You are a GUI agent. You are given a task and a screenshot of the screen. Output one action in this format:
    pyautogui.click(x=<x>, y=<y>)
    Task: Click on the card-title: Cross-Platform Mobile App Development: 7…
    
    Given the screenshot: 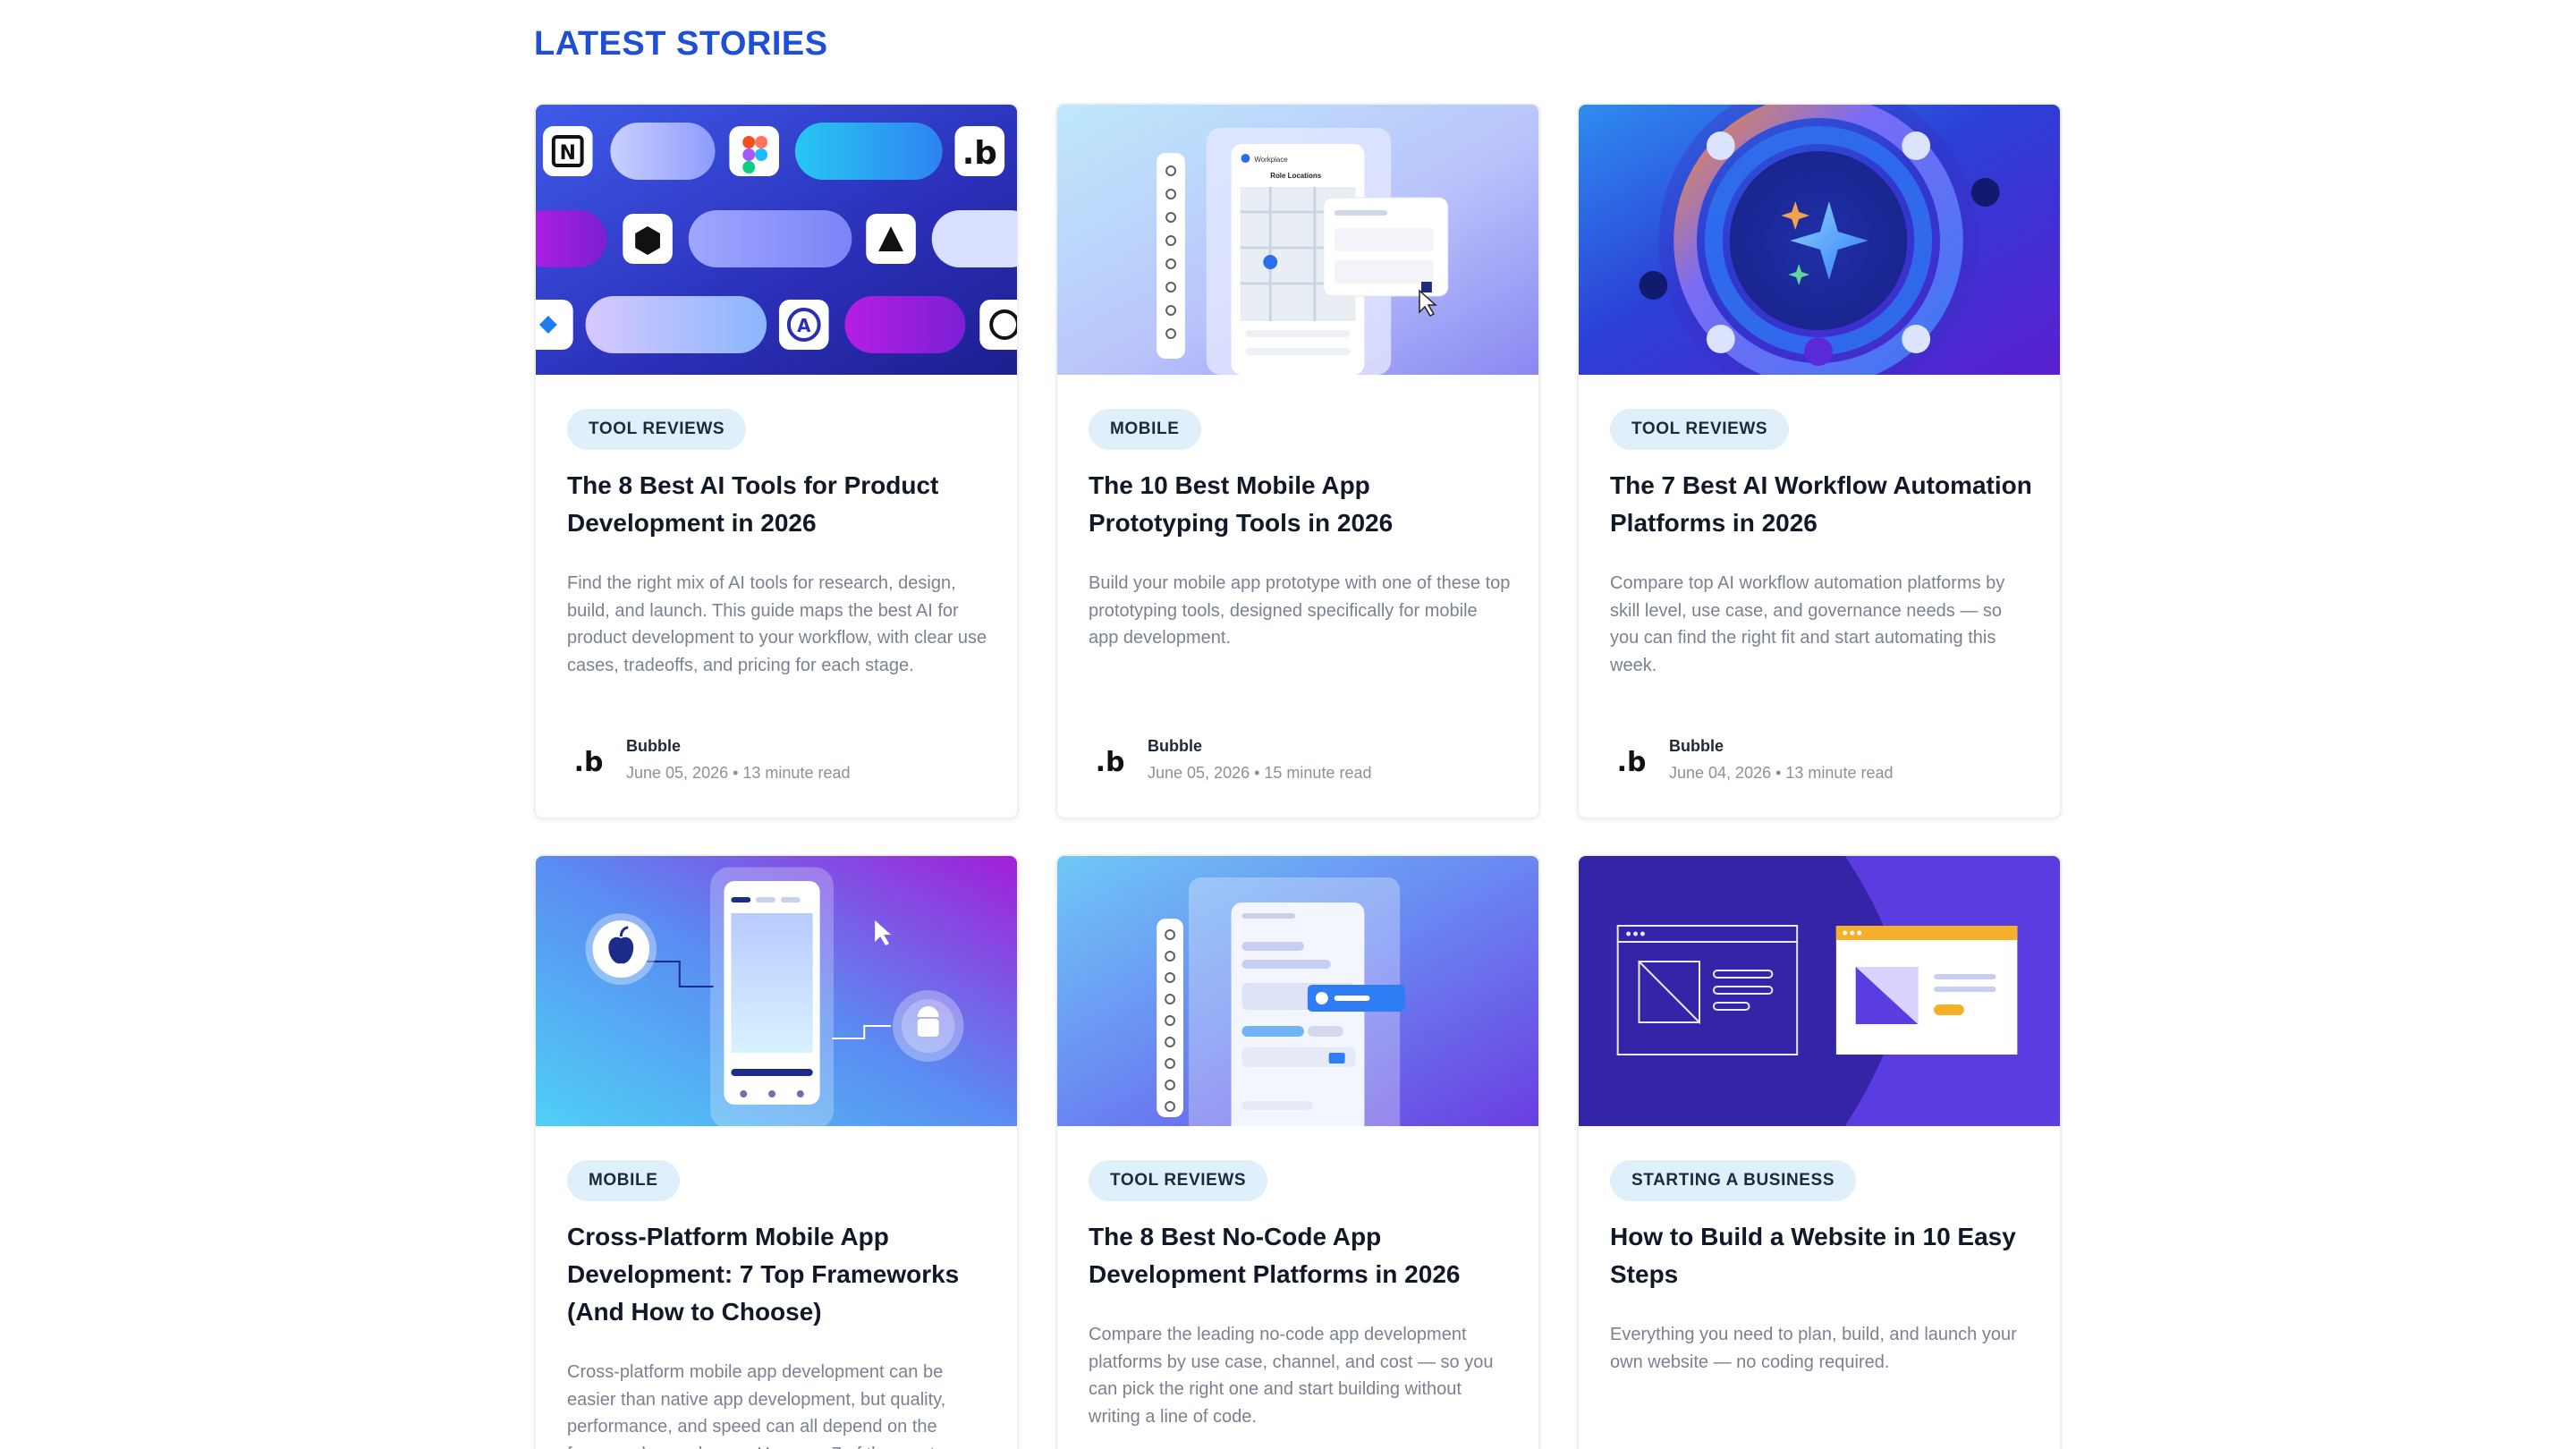 What is the action you would take?
    pyautogui.click(x=781, y=1274)
    